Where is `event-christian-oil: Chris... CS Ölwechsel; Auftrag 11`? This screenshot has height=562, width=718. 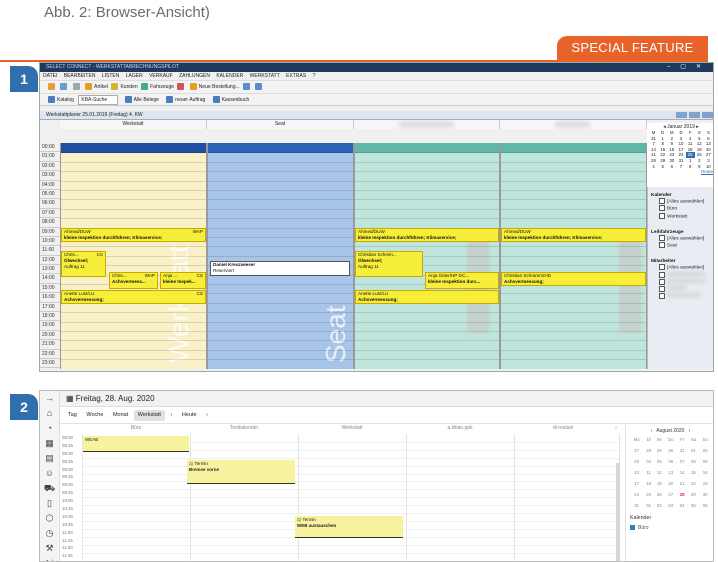
event-christian-oil: Chris... CS Ölwechsel; Auftrag 11 is located at coordinates (83, 264).